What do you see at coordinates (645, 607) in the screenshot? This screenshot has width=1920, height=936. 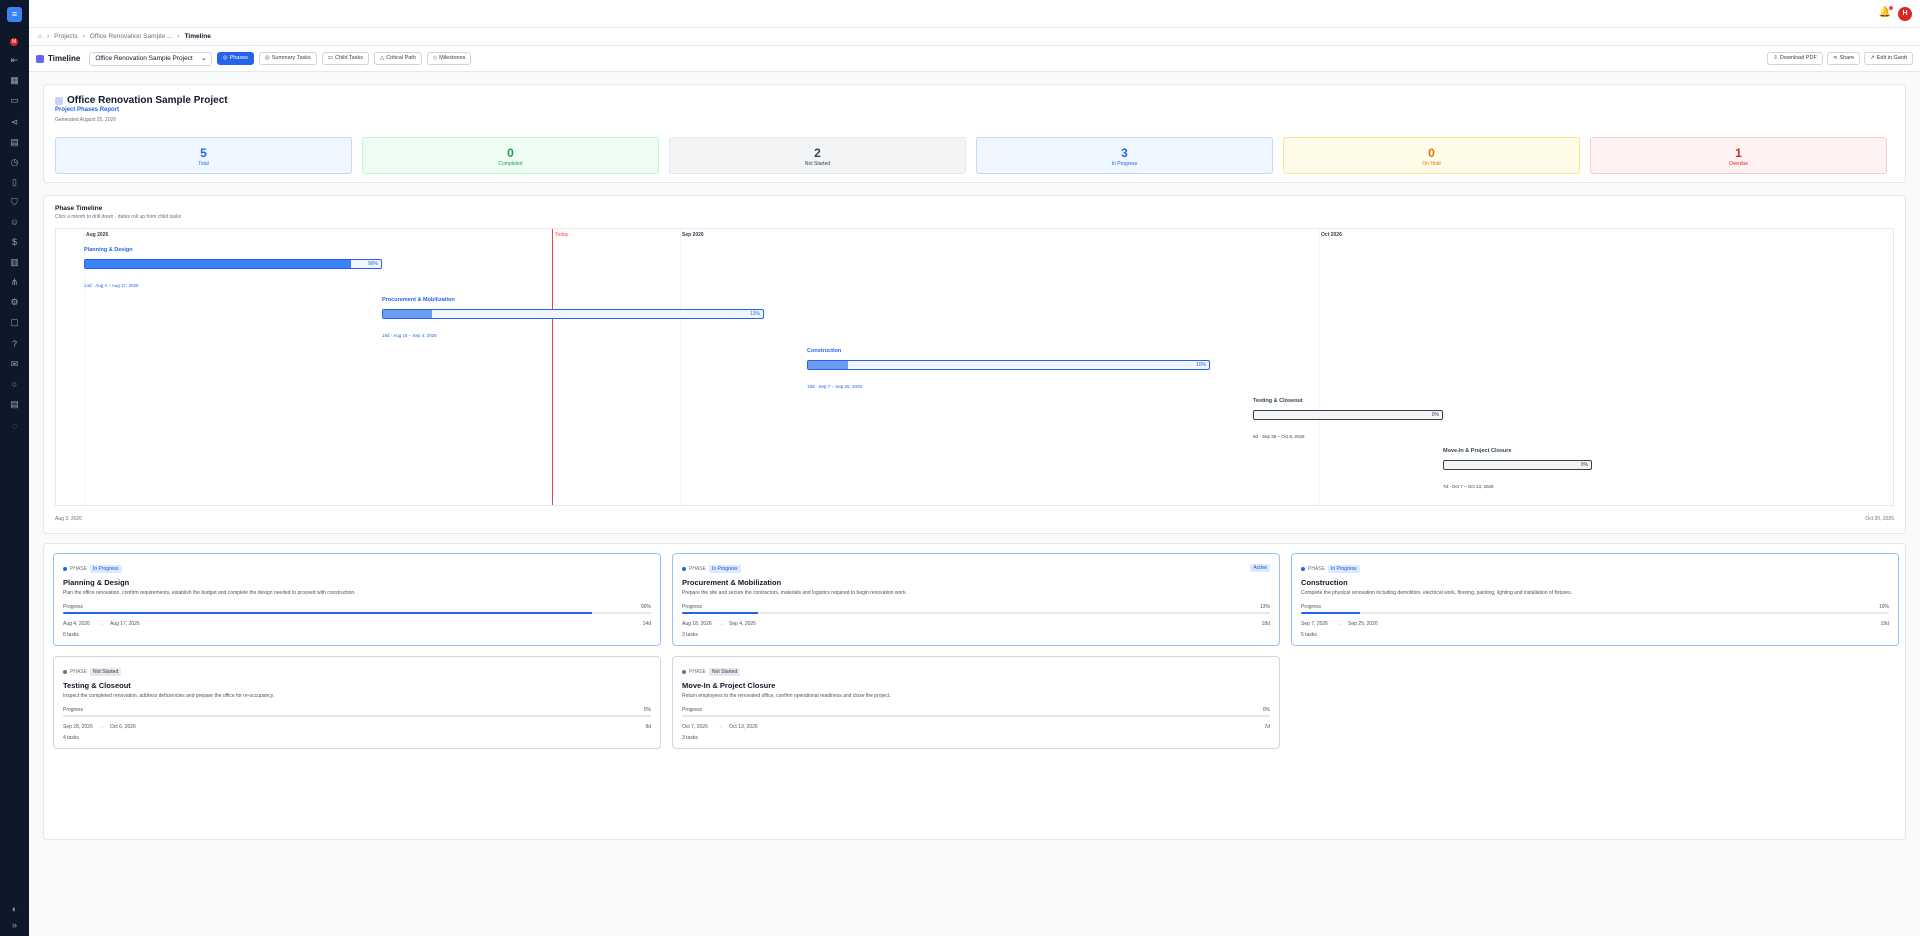 I see `progress-percent: 90%` at bounding box center [645, 607].